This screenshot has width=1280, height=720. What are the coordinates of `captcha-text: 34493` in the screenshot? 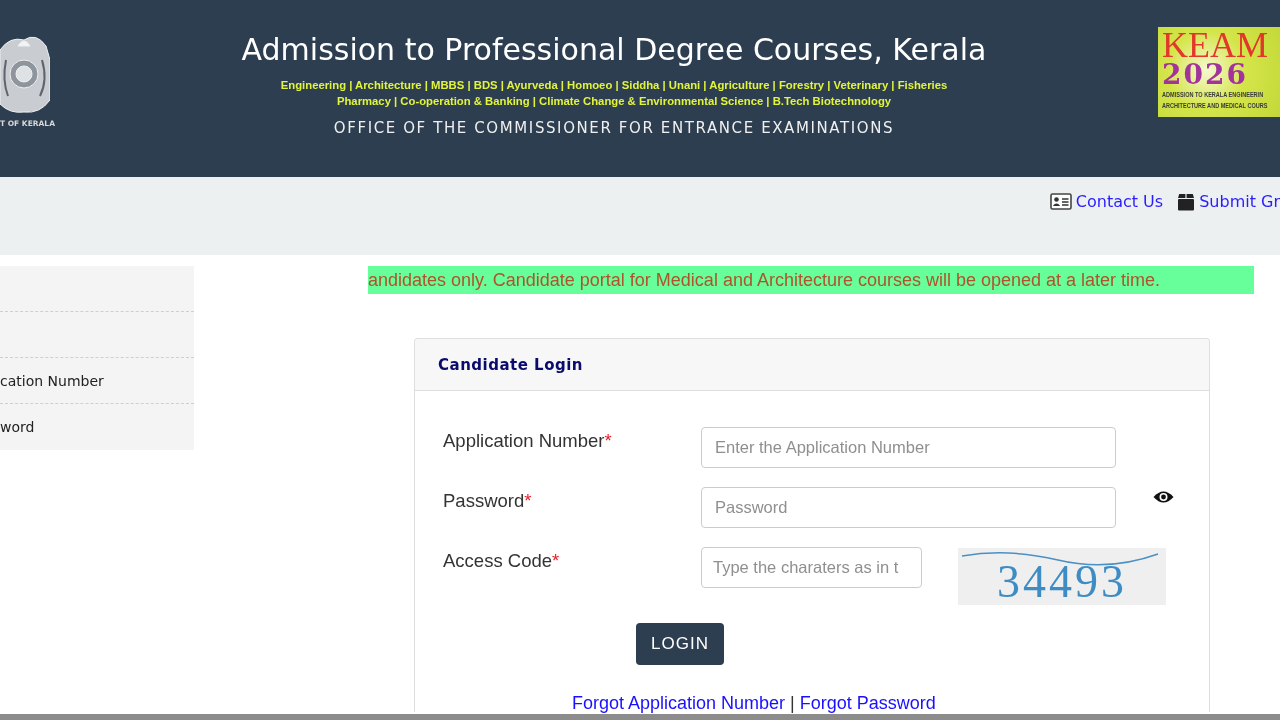 It's located at (1062, 582).